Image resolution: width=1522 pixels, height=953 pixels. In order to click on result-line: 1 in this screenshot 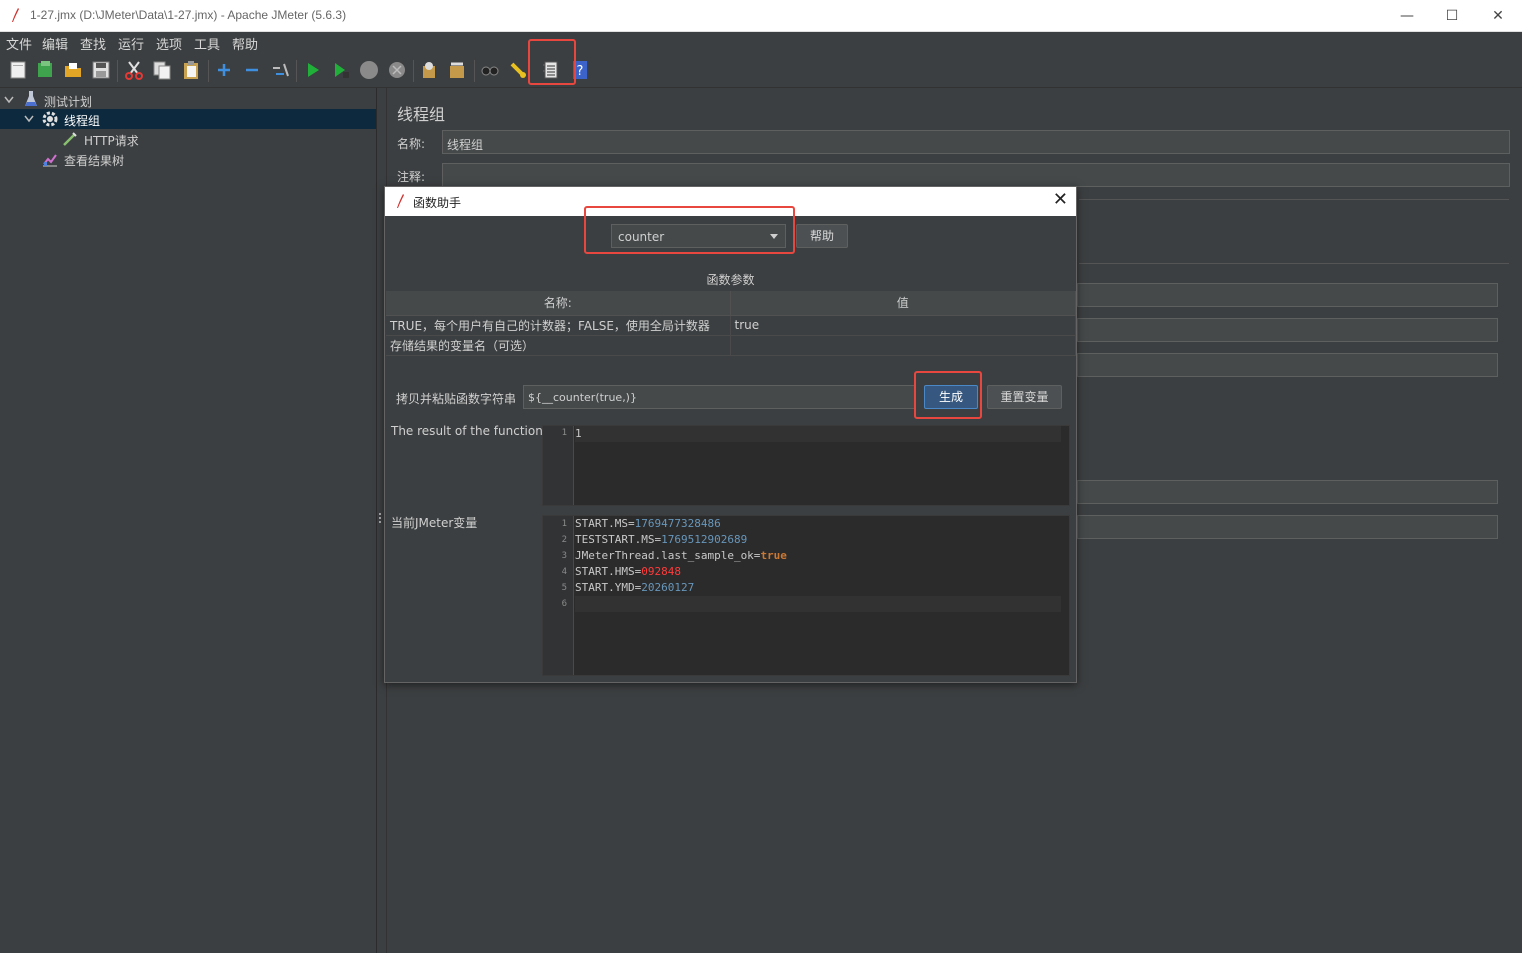, I will do `click(578, 433)`.